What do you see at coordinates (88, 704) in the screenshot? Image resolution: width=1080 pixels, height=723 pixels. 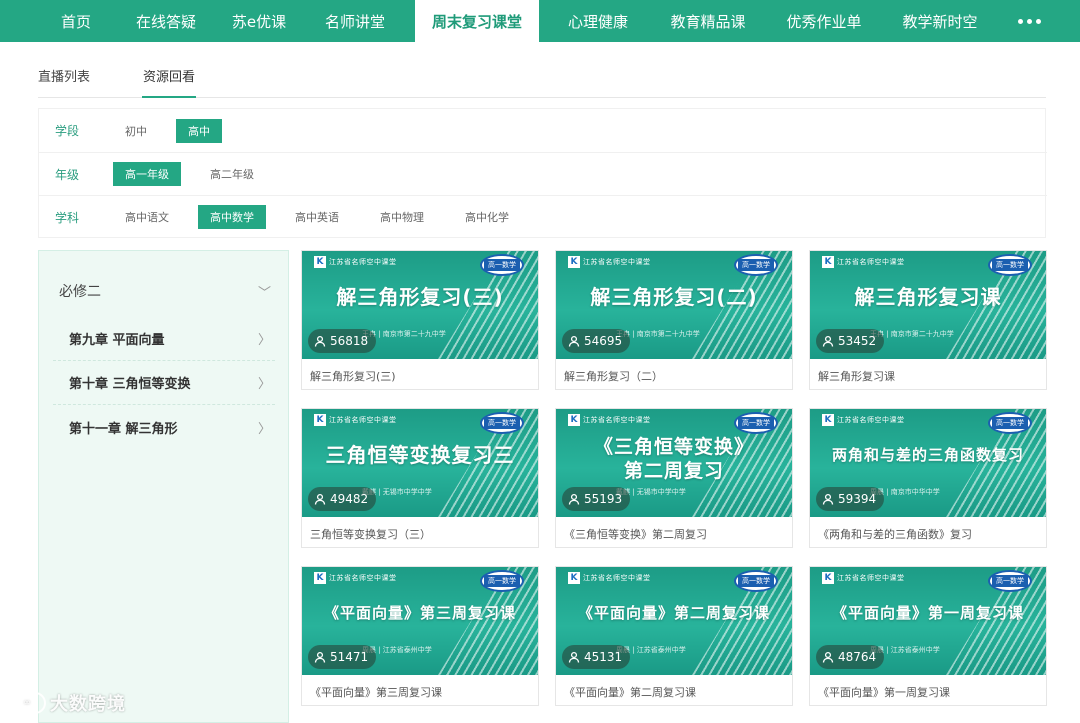 I see `watermark-text: 大数跨境` at bounding box center [88, 704].